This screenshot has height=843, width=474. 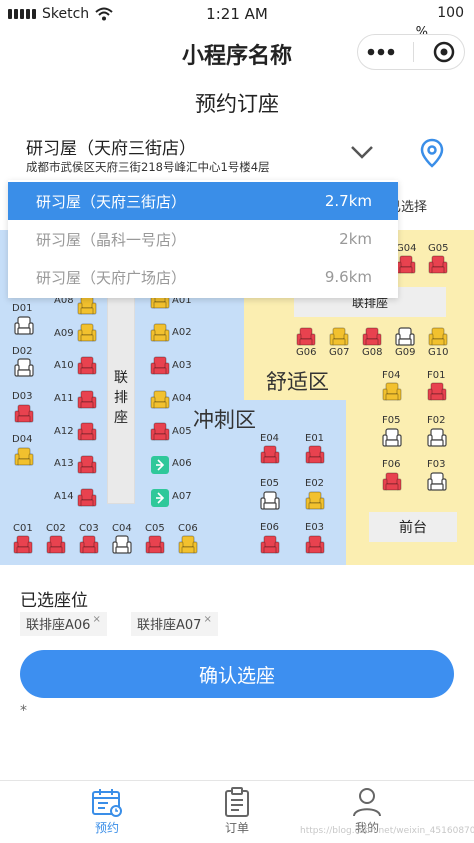 What do you see at coordinates (24, 326) in the screenshot?
I see `seat-d01` at bounding box center [24, 326].